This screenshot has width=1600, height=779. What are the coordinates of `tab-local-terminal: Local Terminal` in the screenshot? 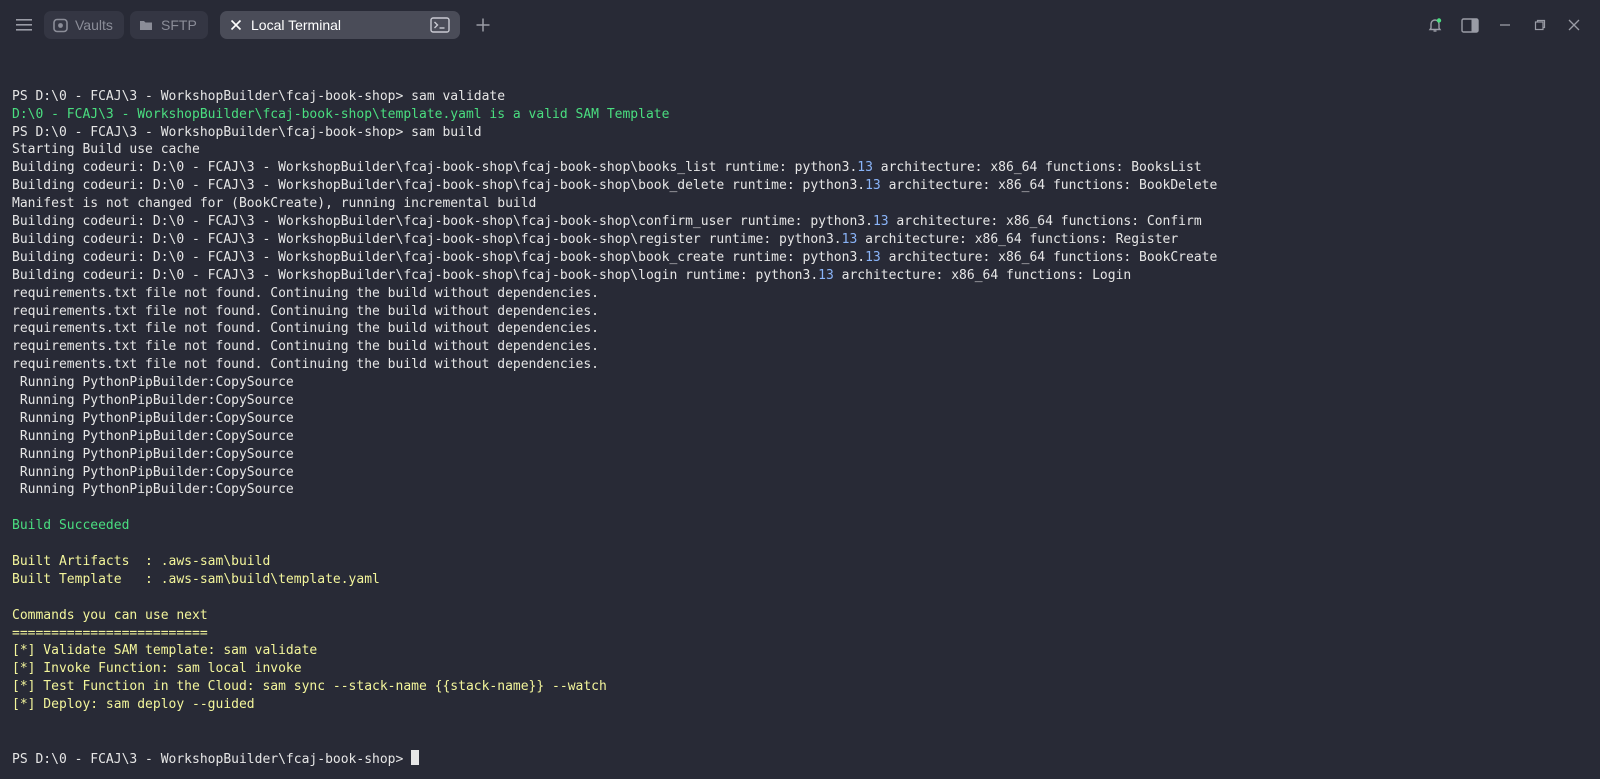 It's located at (340, 25).